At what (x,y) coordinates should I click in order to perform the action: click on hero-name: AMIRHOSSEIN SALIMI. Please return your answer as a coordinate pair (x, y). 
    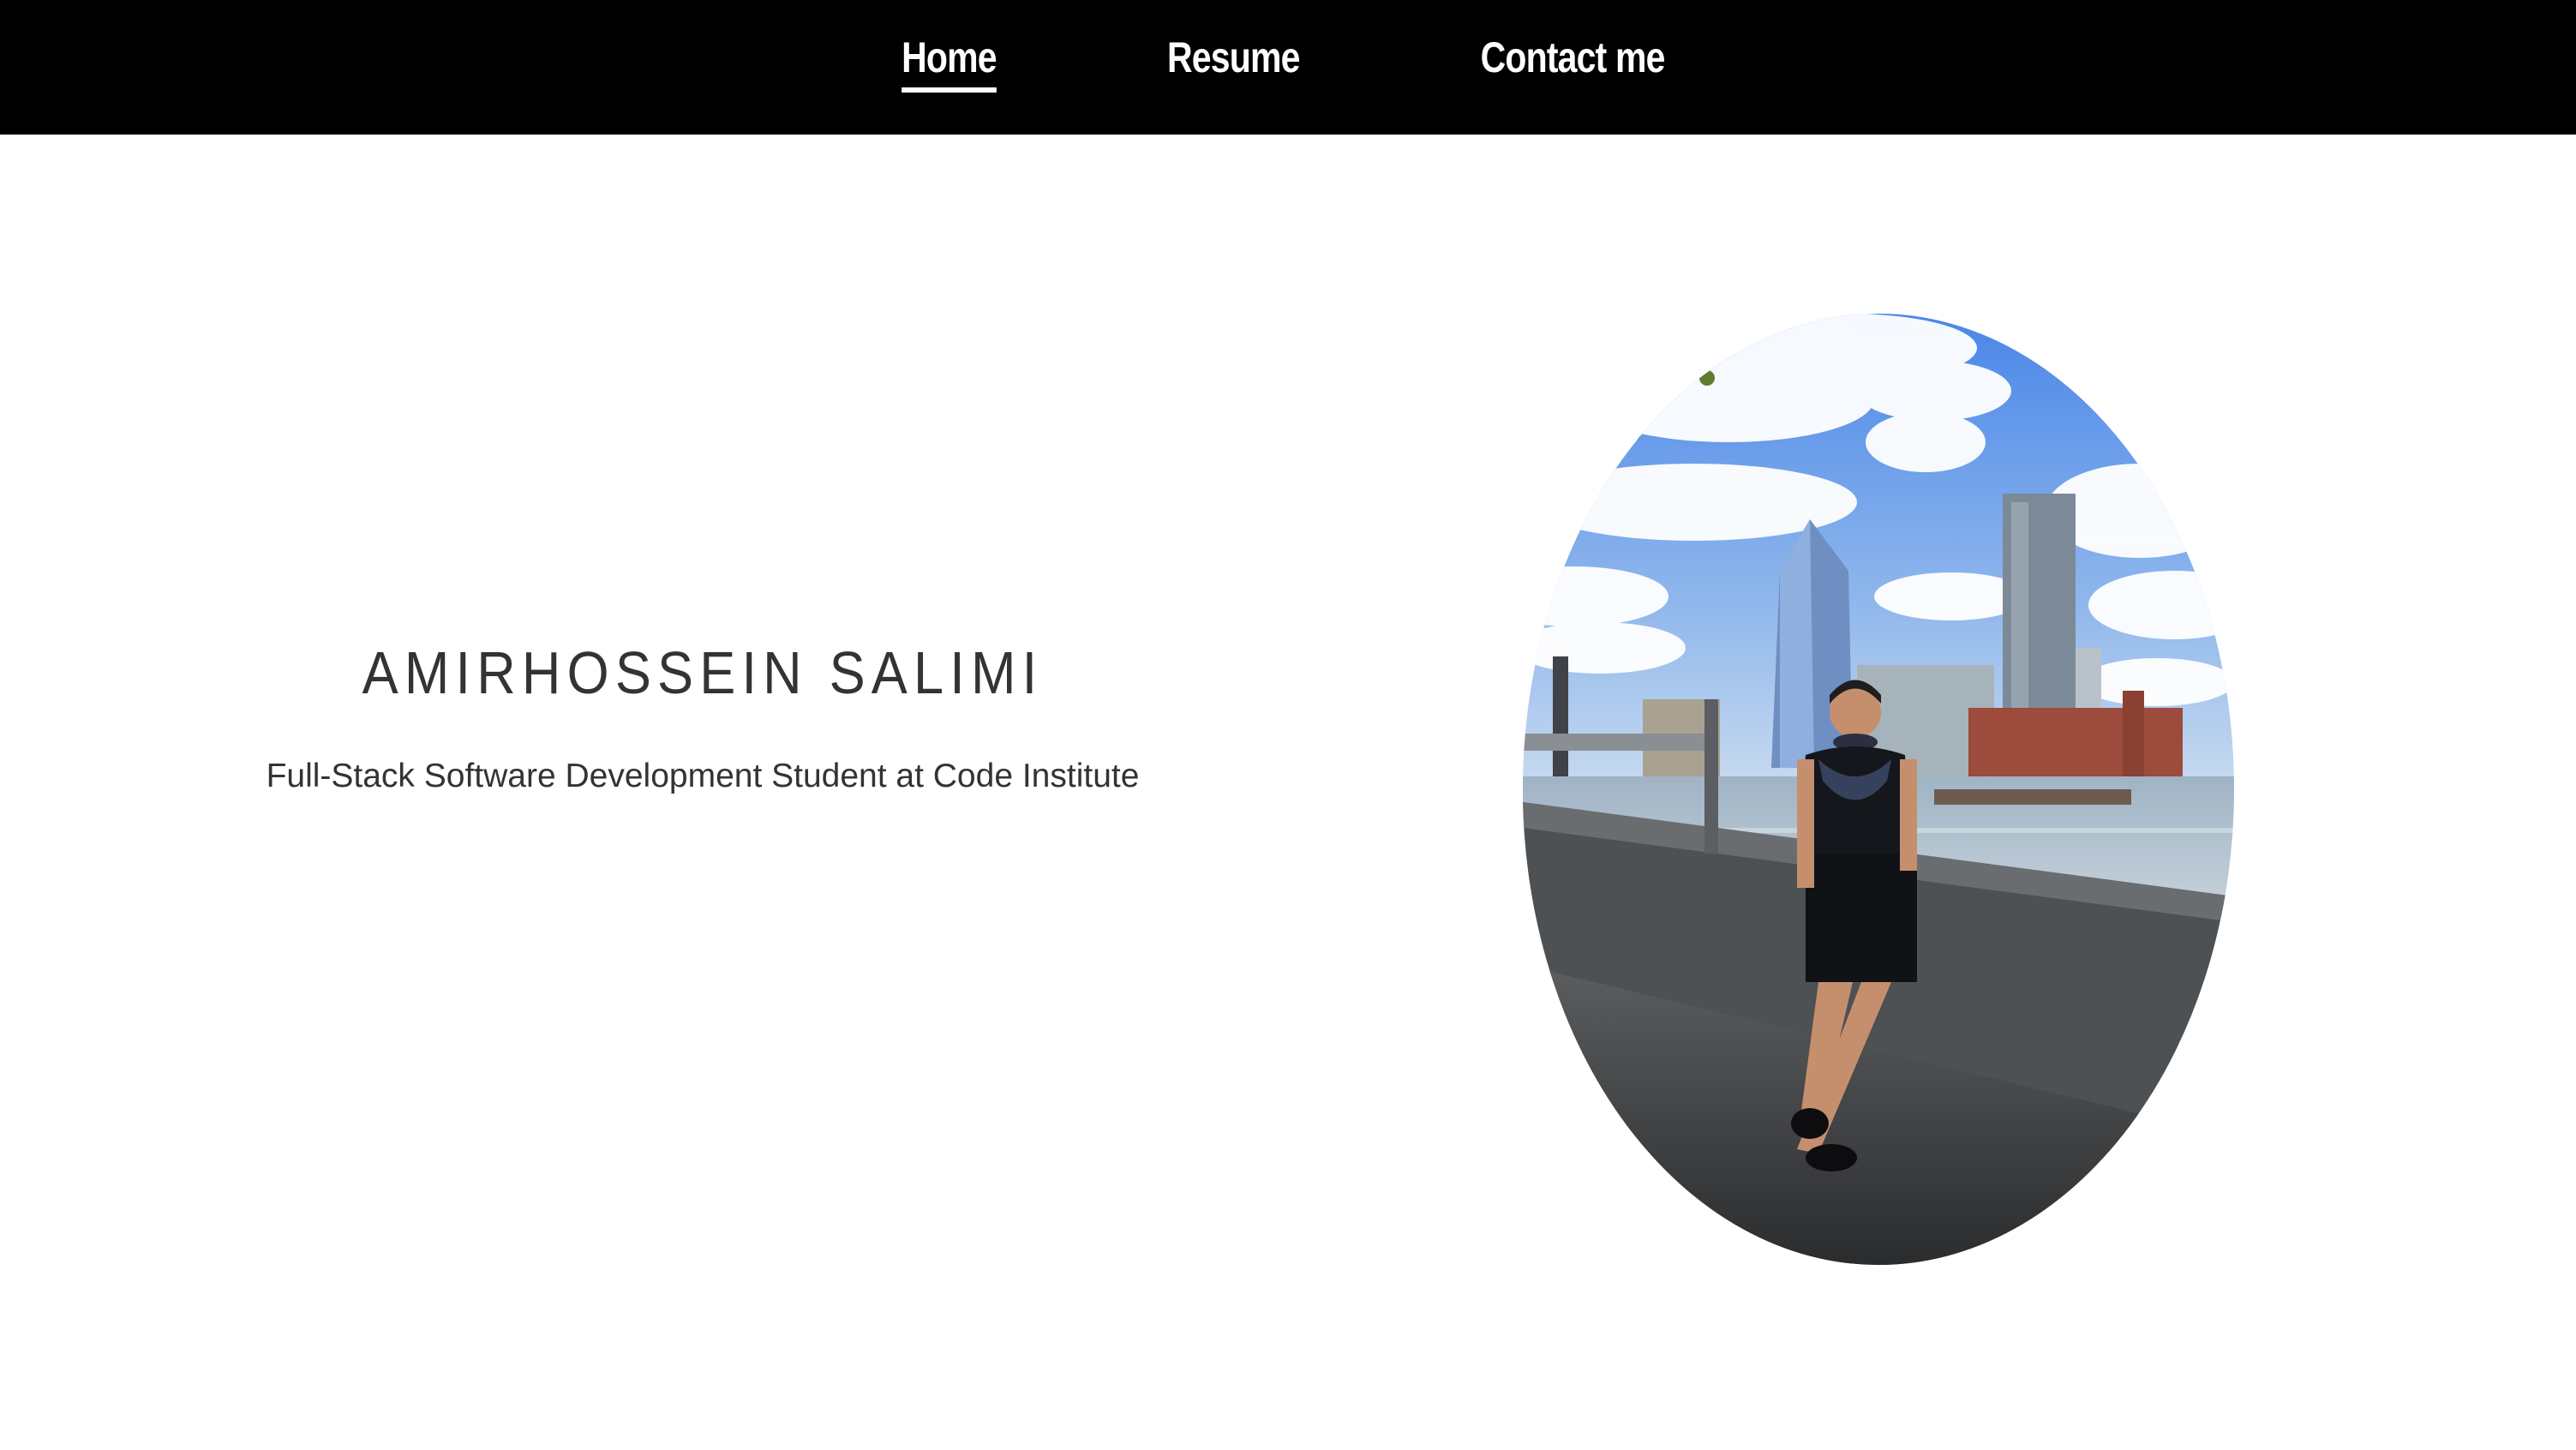
    Looking at the image, I should click on (703, 672).